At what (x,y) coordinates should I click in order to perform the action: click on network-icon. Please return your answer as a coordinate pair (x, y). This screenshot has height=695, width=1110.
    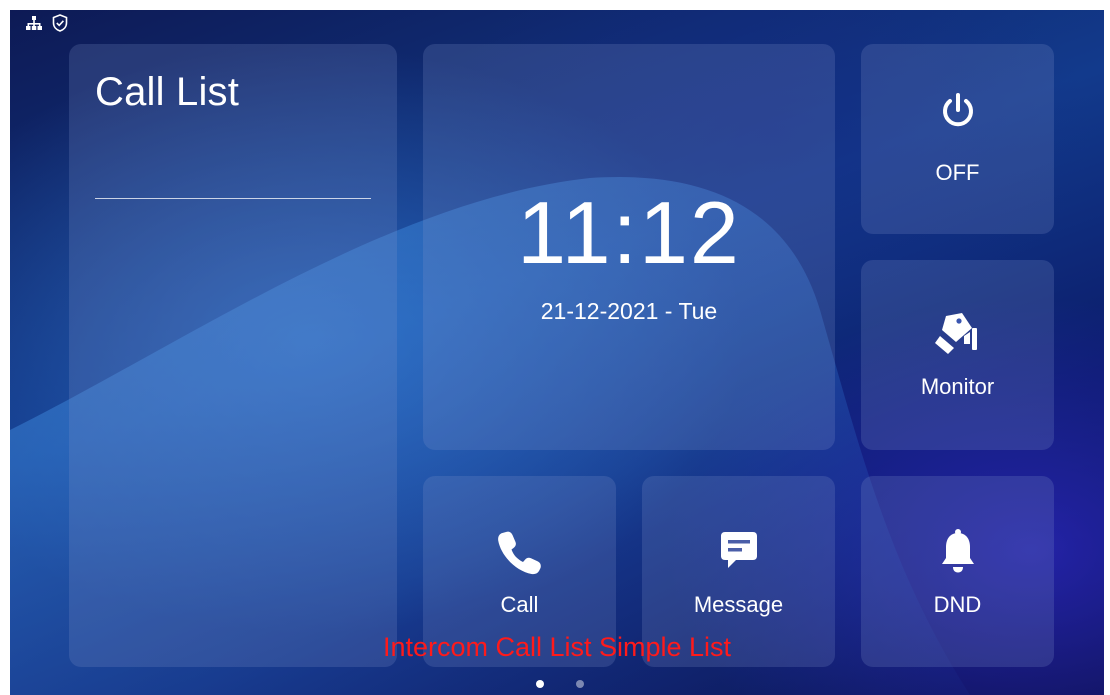
    Looking at the image, I should click on (34, 23).